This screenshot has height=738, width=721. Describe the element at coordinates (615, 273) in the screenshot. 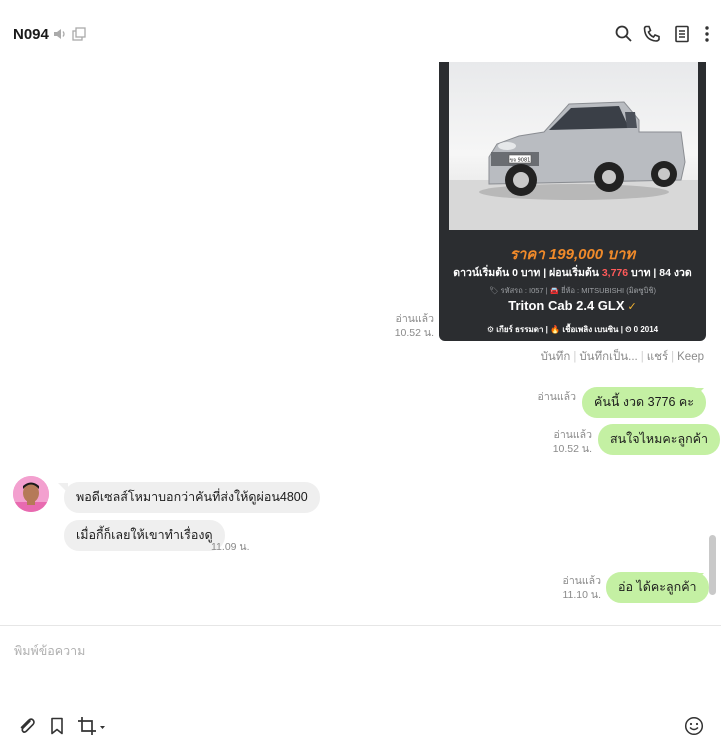

I see `terms-installment: 3,776` at that location.